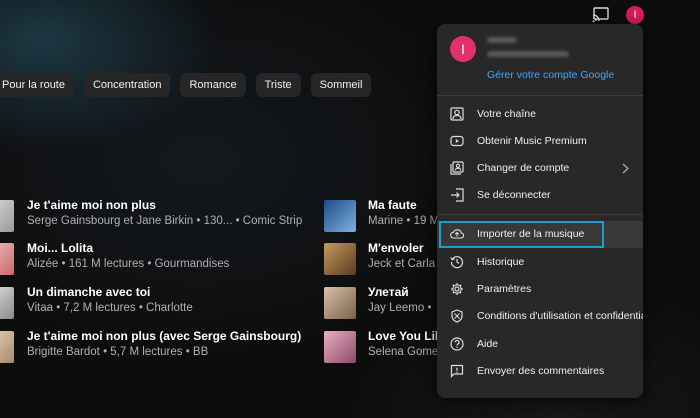  What do you see at coordinates (501, 262) in the screenshot?
I see `menu-item-label: Historique` at bounding box center [501, 262].